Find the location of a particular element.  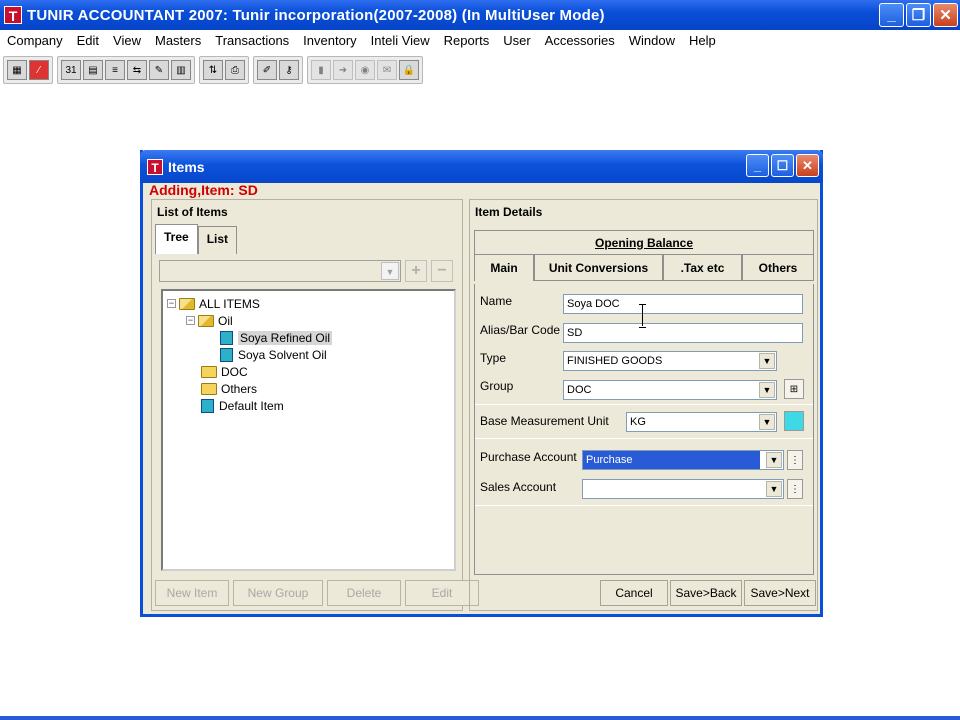

taskbar-edge is located at coordinates (480, 718).